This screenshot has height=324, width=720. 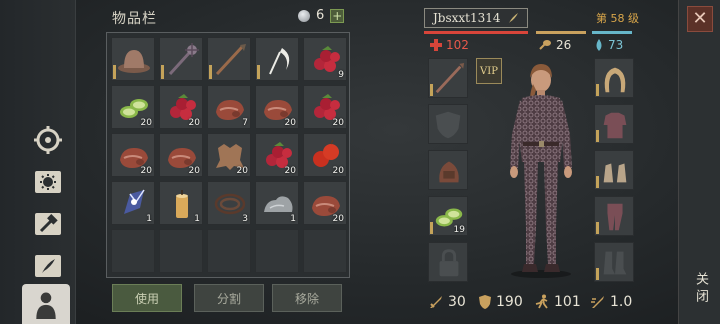 What do you see at coordinates (513, 18) in the screenshot?
I see `edit-feather-icon` at bounding box center [513, 18].